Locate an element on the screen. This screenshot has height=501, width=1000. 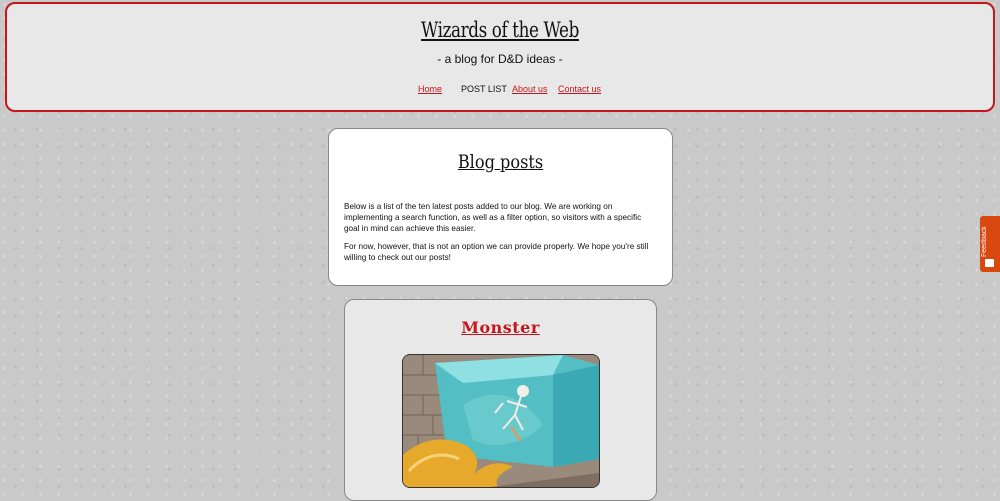
nav-post-list-current: POST LIST is located at coordinates (484, 89).